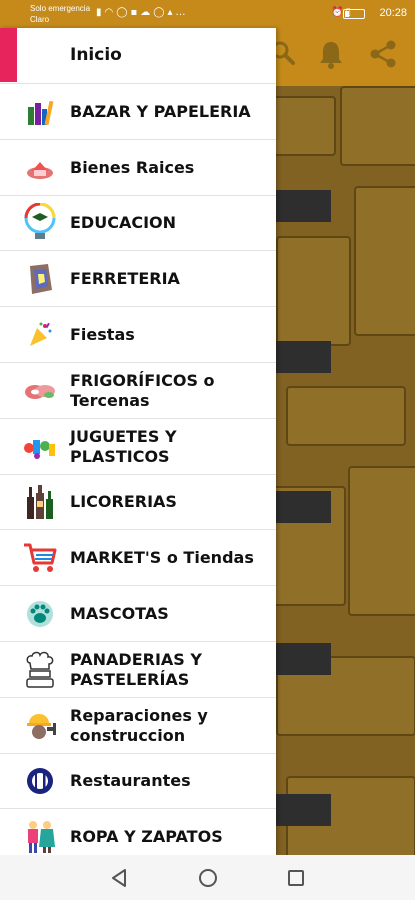 The width and height of the screenshot is (415, 900). I want to click on toys-icon, so click(40, 447).